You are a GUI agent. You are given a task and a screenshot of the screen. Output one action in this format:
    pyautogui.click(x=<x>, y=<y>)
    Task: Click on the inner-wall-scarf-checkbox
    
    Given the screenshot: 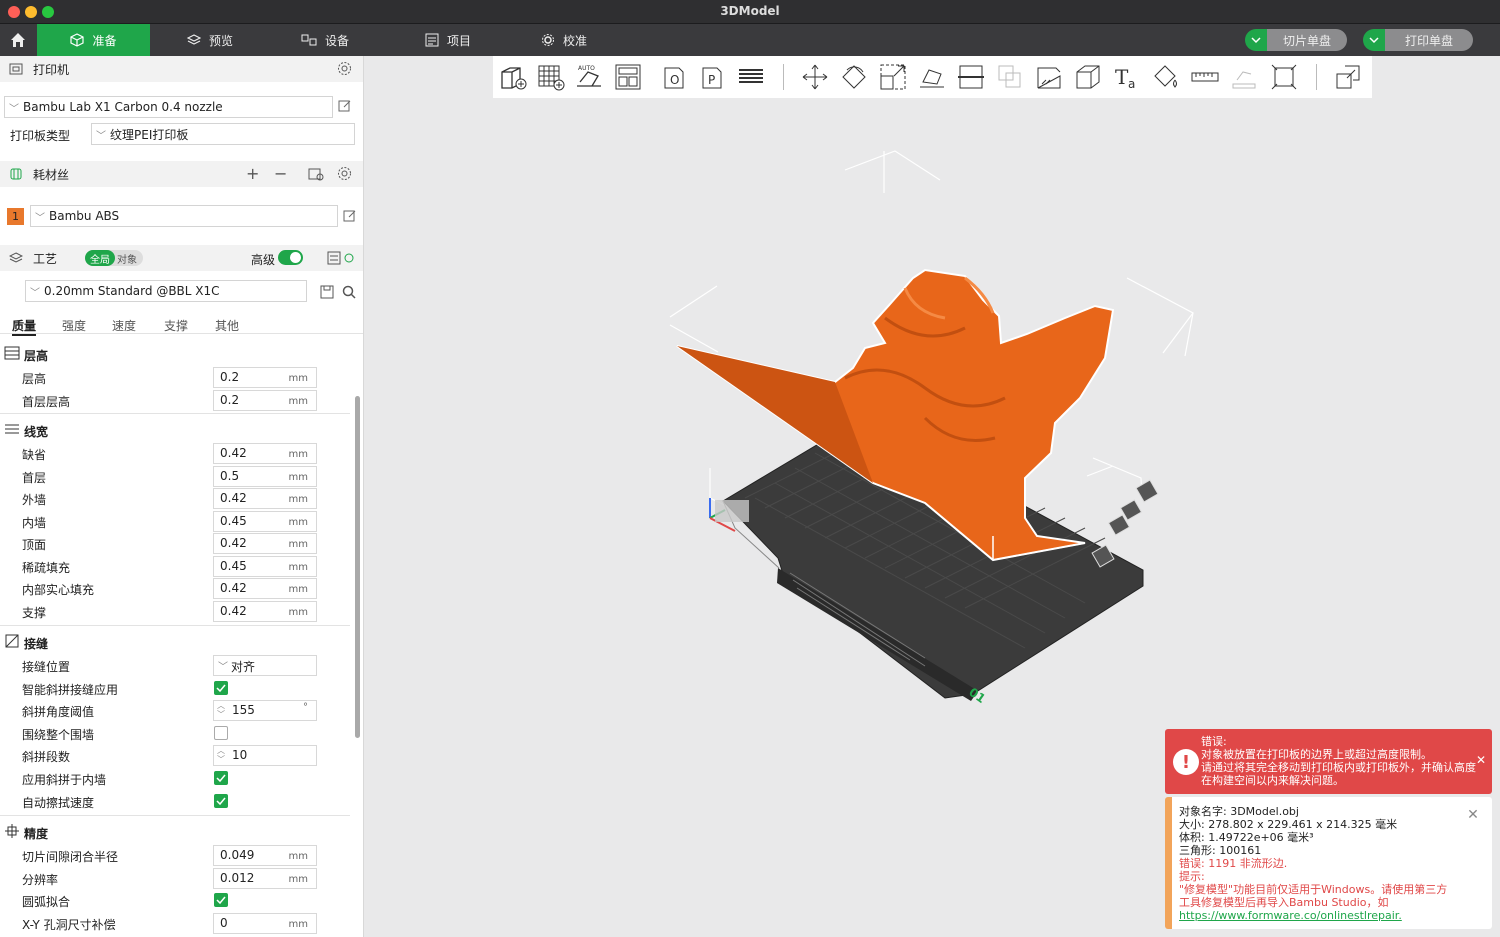 What is the action you would take?
    pyautogui.click(x=221, y=778)
    